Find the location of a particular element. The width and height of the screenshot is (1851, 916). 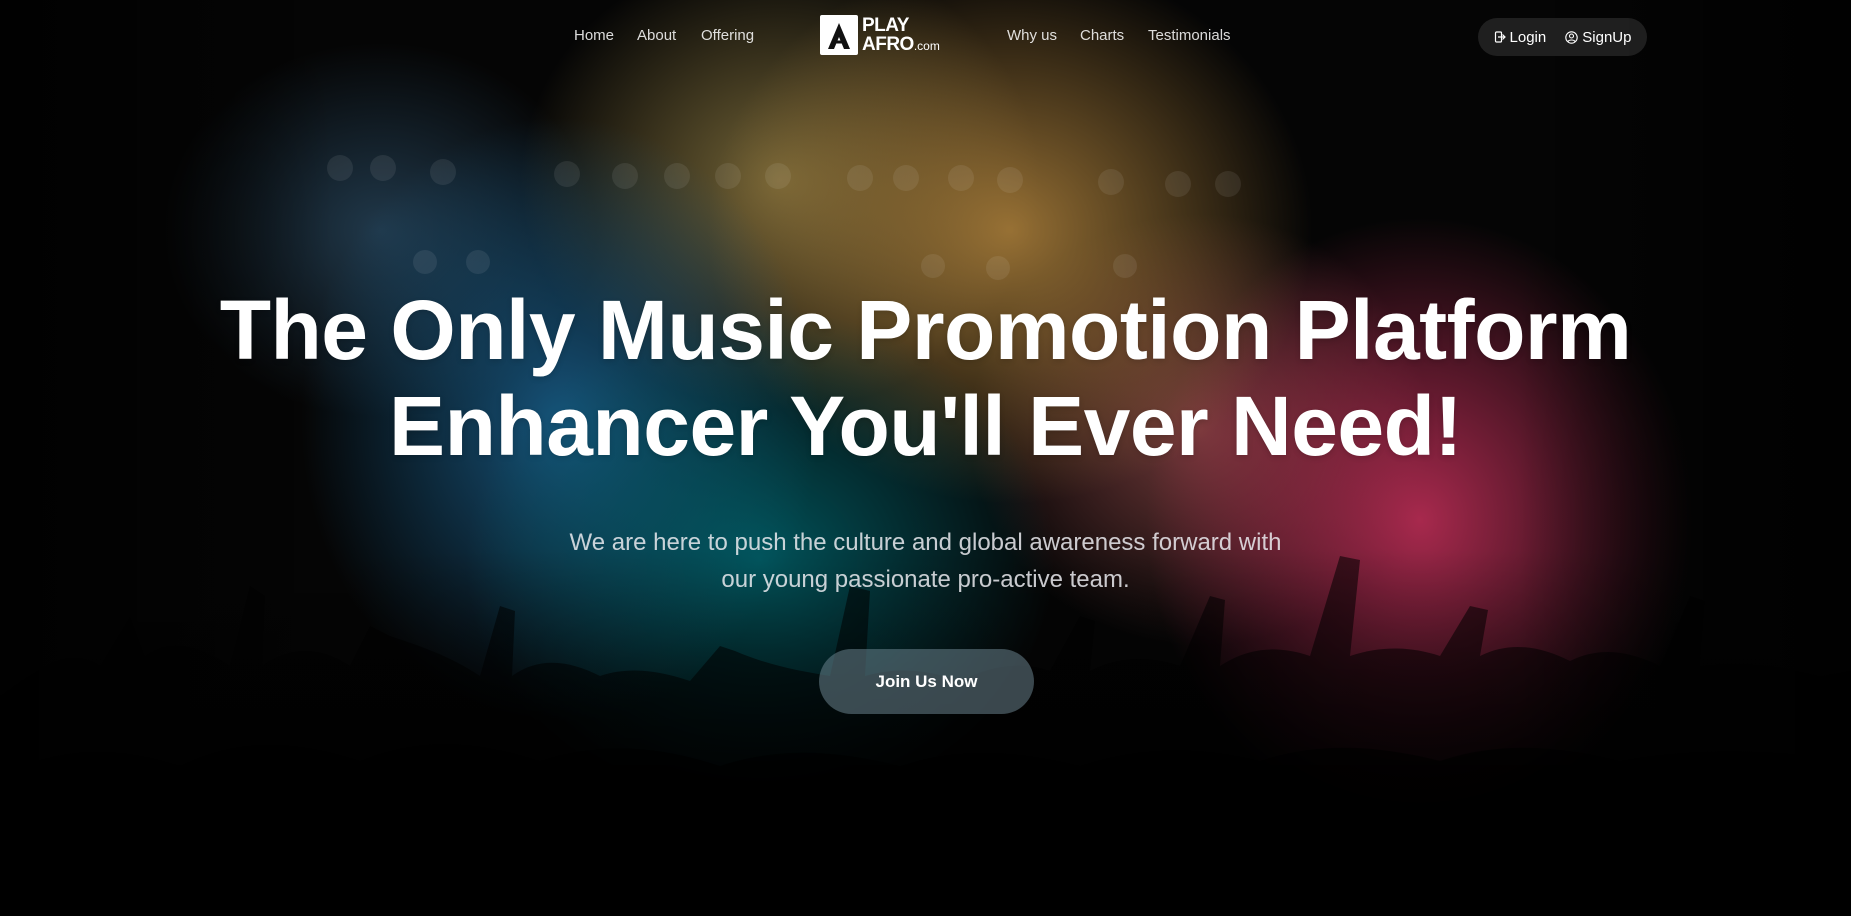

nav-offering: Offering is located at coordinates (727, 35).